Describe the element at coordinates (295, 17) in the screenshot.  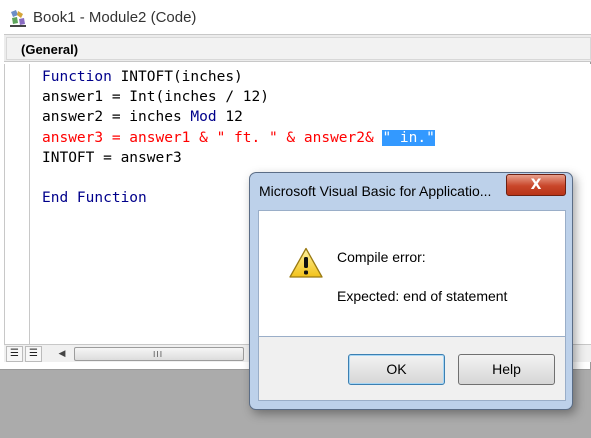
I see `title-bar: Book1 - Module2 (Code)` at that location.